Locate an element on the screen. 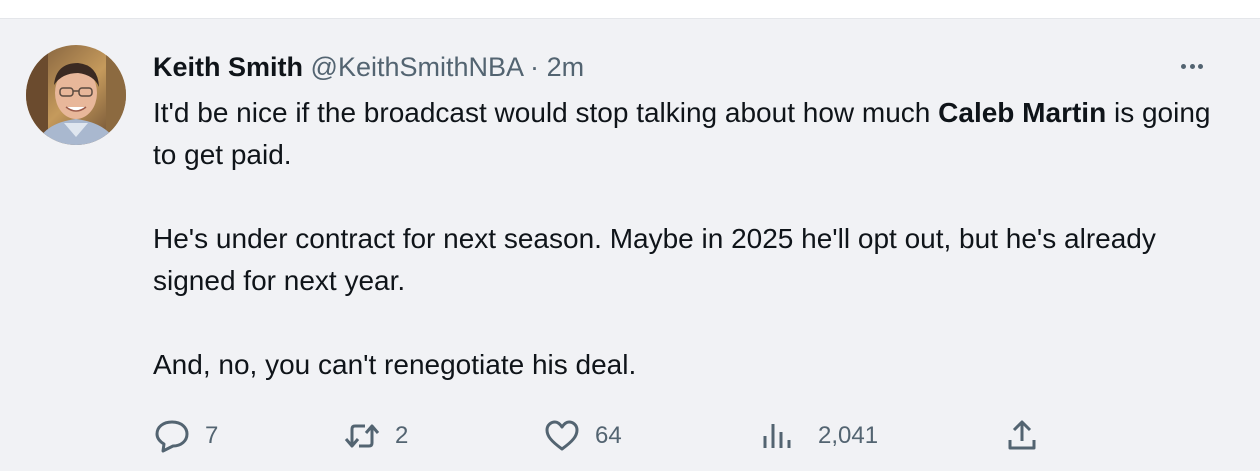  tweet-header: Keith Smith @KeithSmithNBA · 2m is located at coordinates (368, 67).